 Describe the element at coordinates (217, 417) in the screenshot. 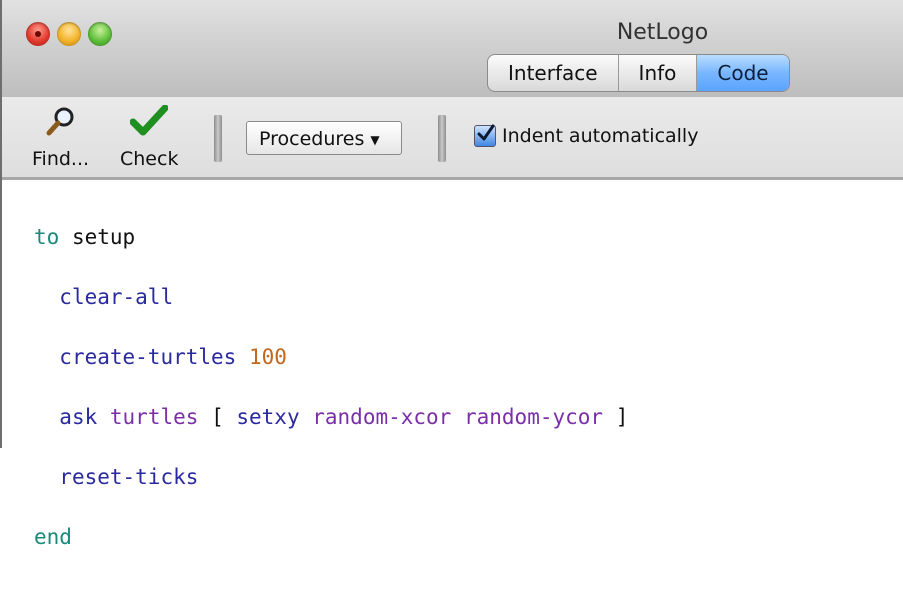

I see `open-bracket: [` at that location.